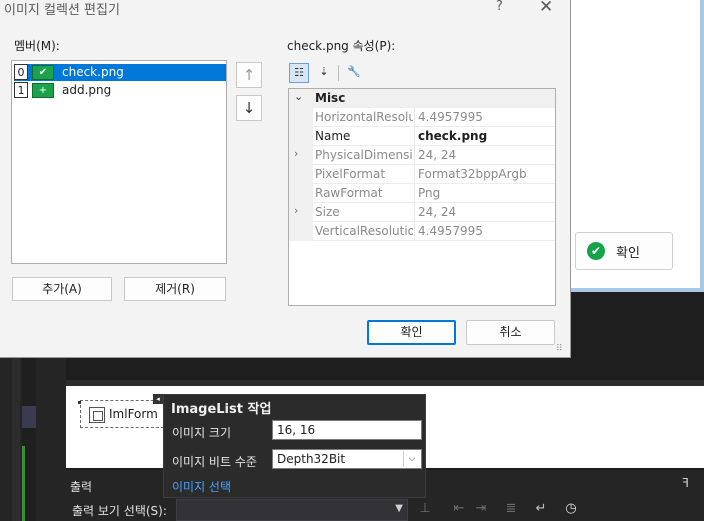  I want to click on dialog-title: 이미지 컬렉션 편집기, so click(62, 10).